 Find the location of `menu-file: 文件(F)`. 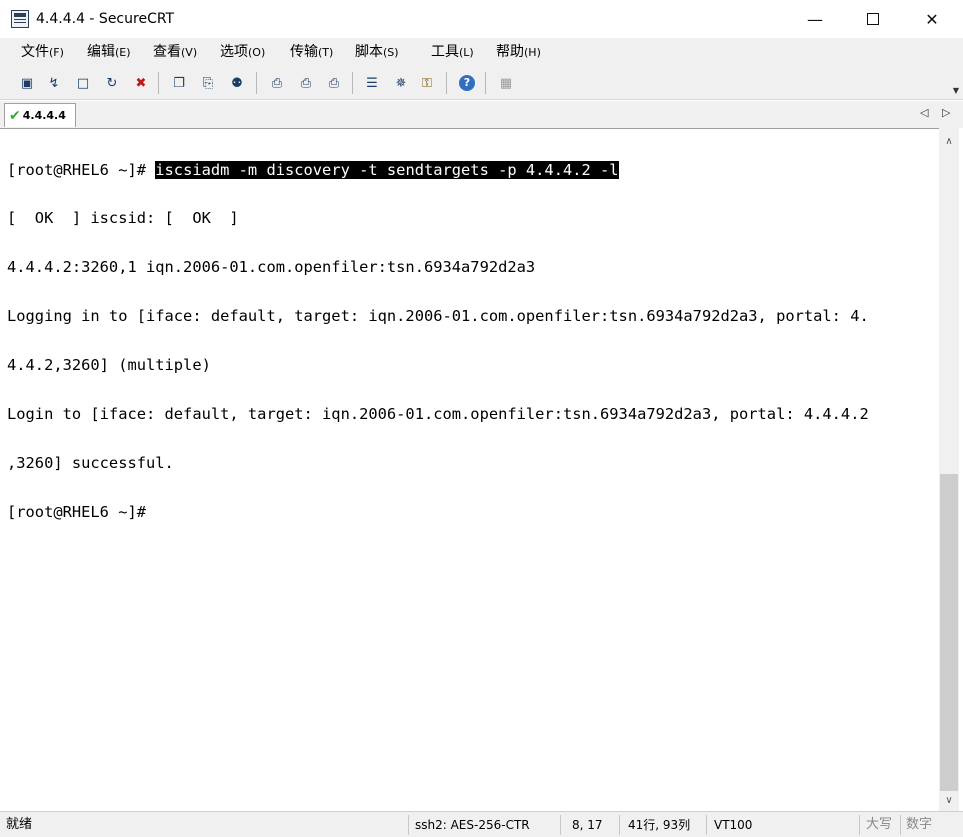

menu-file: 文件(F) is located at coordinates (42, 52).